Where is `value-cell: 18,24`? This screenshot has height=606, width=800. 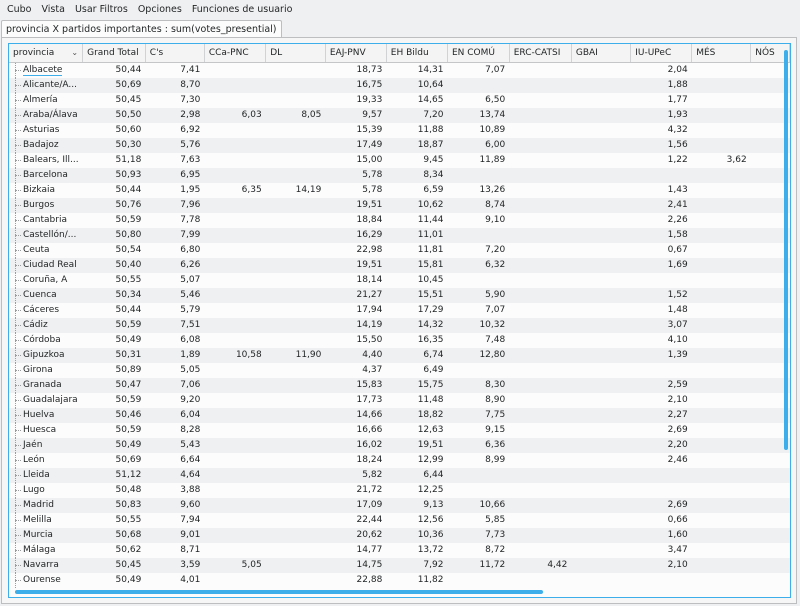
value-cell: 18,24 is located at coordinates (355, 460).